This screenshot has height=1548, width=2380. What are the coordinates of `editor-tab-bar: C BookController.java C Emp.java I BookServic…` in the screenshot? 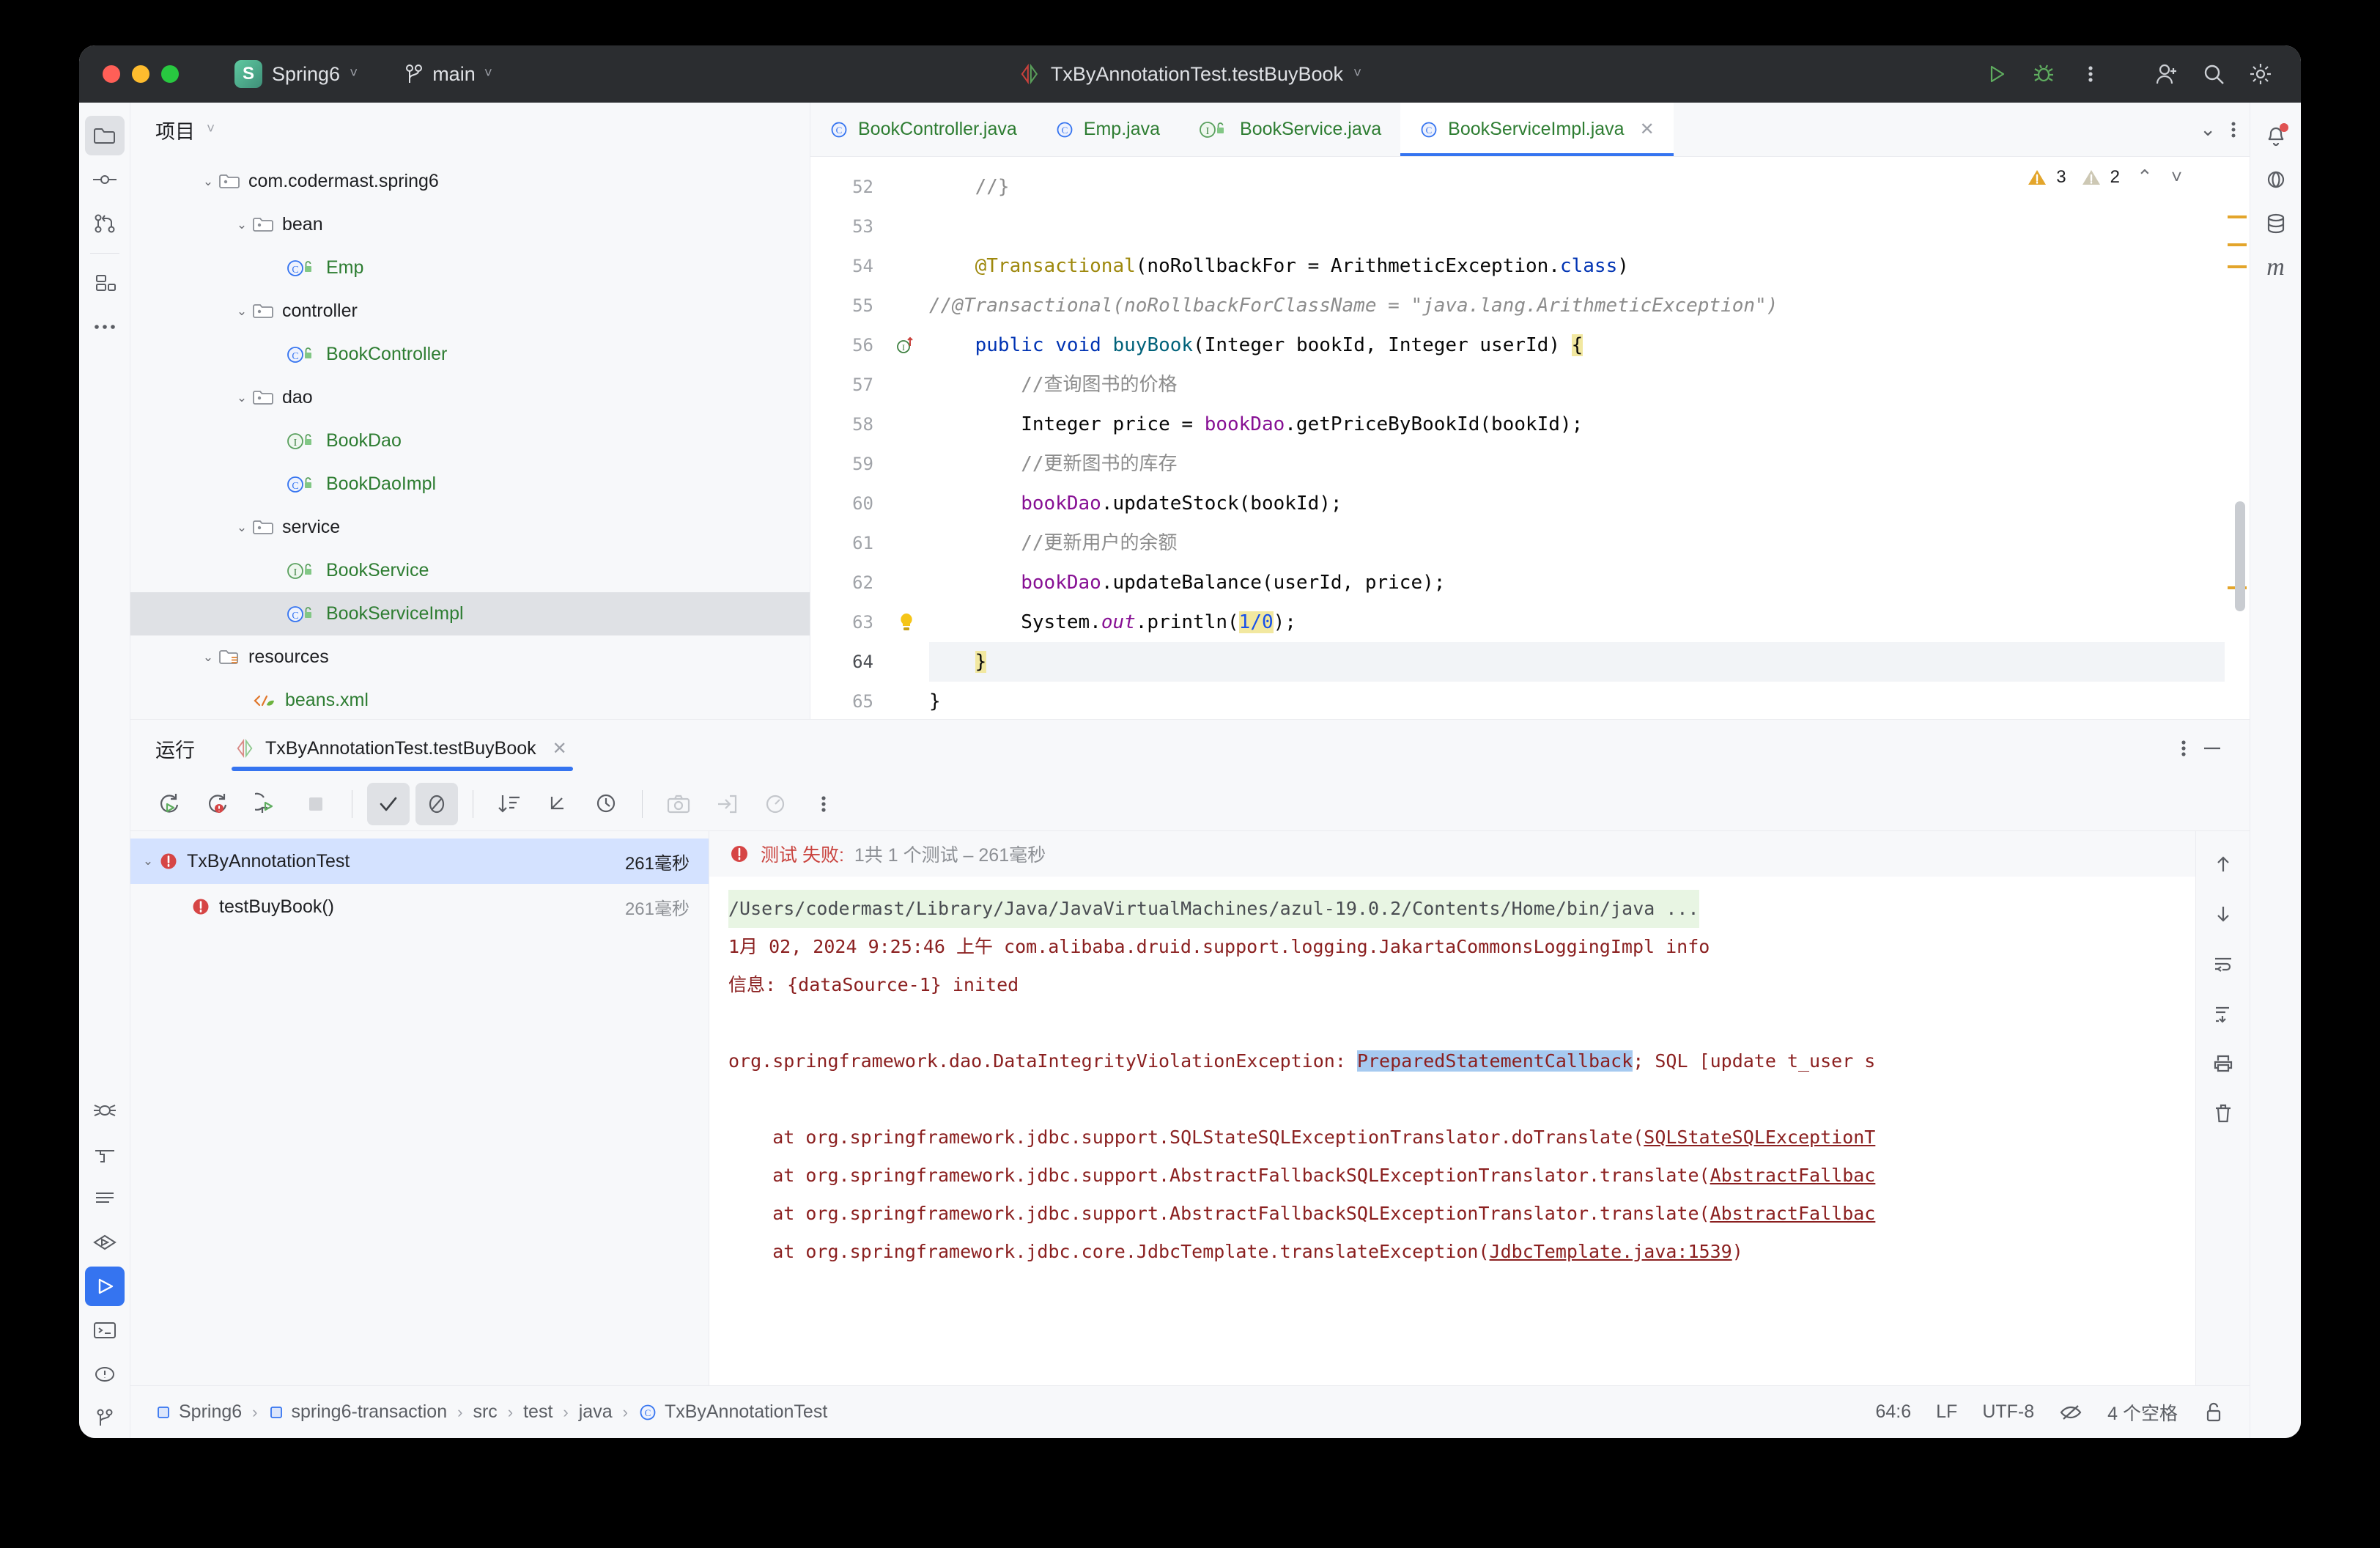 It's located at (1530, 130).